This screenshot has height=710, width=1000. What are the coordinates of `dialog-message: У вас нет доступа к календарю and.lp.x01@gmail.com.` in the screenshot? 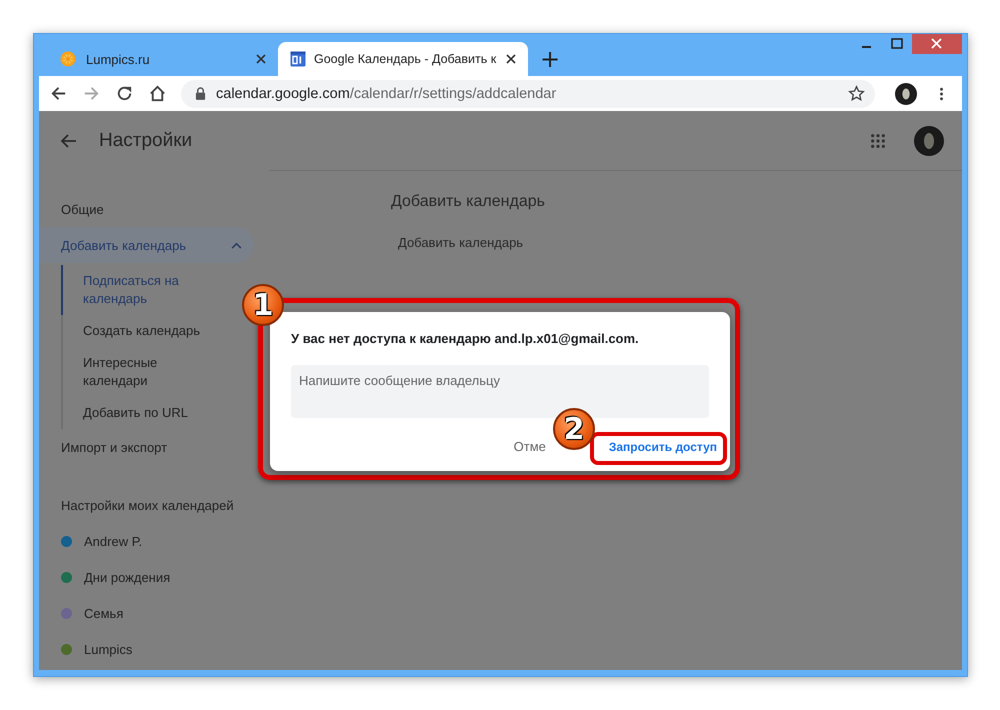 It's located at (465, 338).